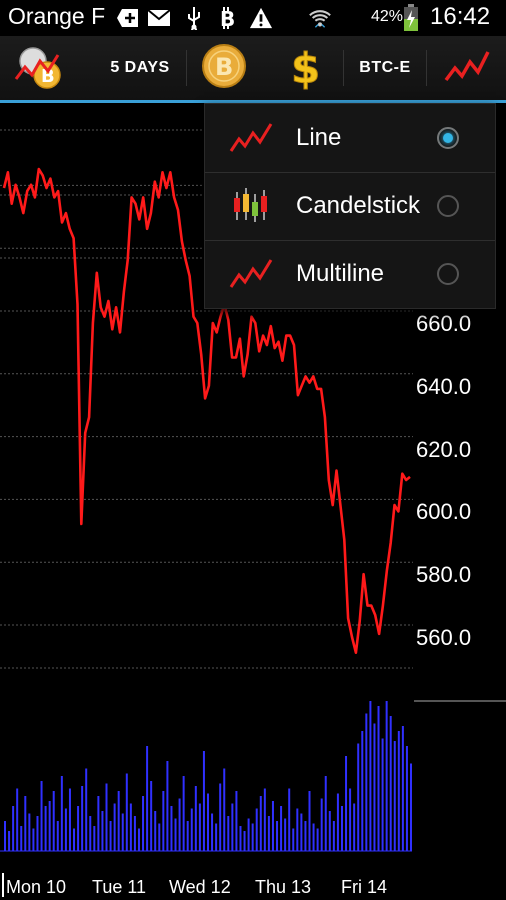 The height and width of the screenshot is (900, 506). What do you see at coordinates (283, 887) in the screenshot?
I see `x-tick-label: Thu 13` at bounding box center [283, 887].